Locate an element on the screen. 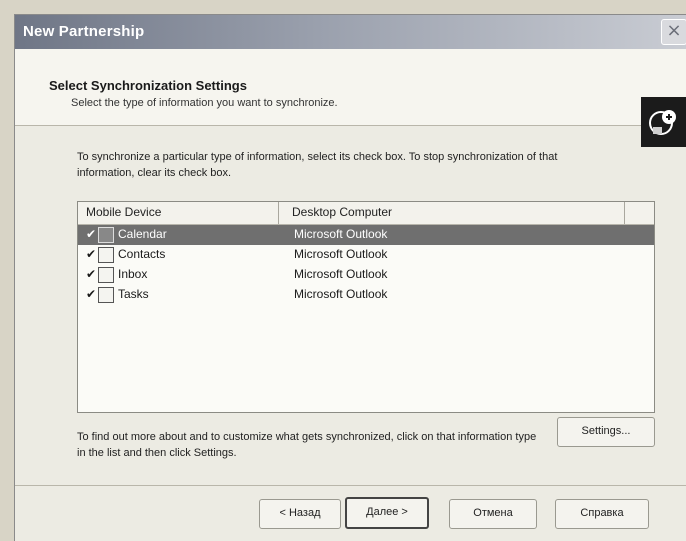 The width and height of the screenshot is (686, 541). window-title: New Partnership is located at coordinates (84, 31).